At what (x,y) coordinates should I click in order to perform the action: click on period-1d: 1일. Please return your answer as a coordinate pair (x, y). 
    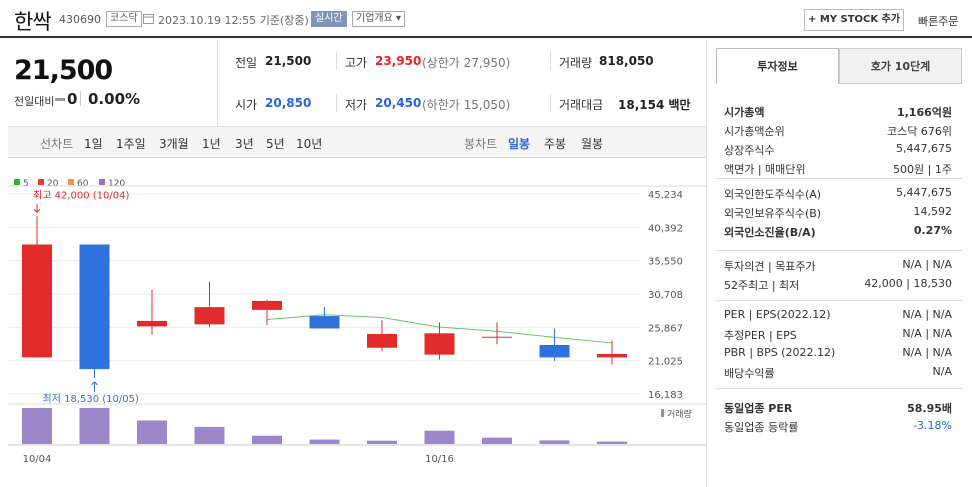
    Looking at the image, I should click on (93, 143).